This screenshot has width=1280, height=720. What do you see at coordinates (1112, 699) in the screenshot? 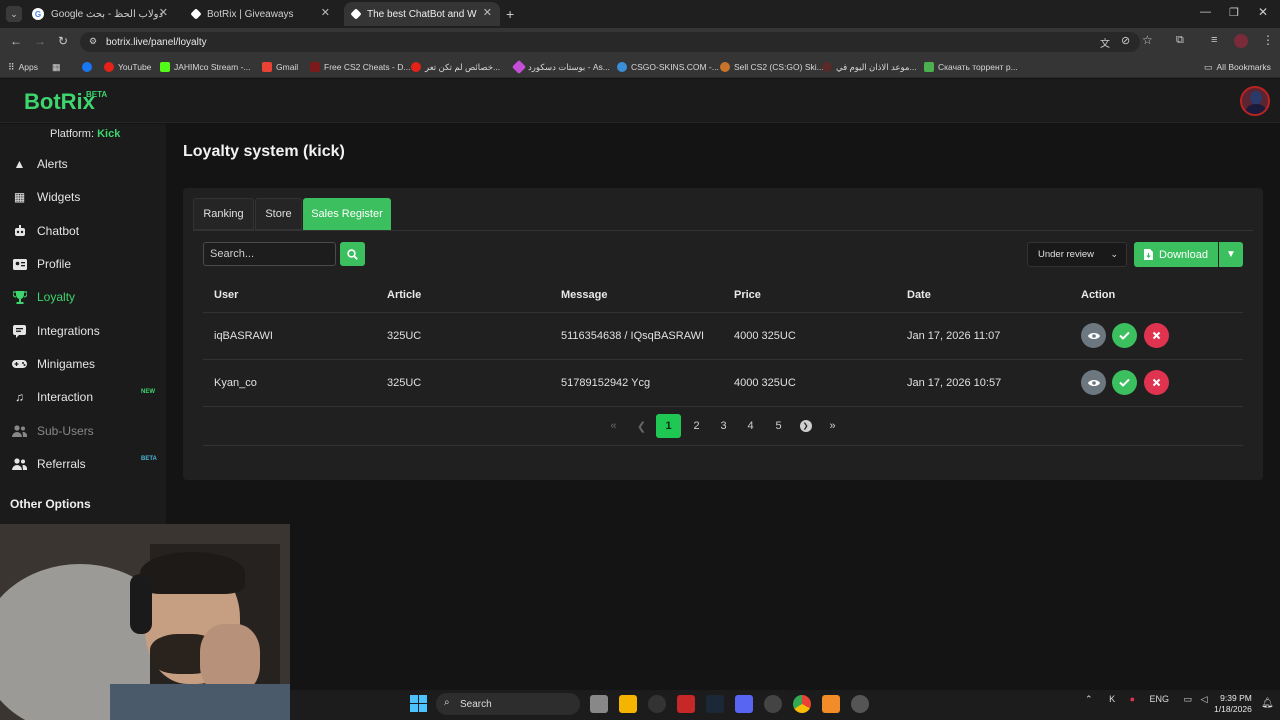
I see `kick-tray-icon: K` at bounding box center [1112, 699].